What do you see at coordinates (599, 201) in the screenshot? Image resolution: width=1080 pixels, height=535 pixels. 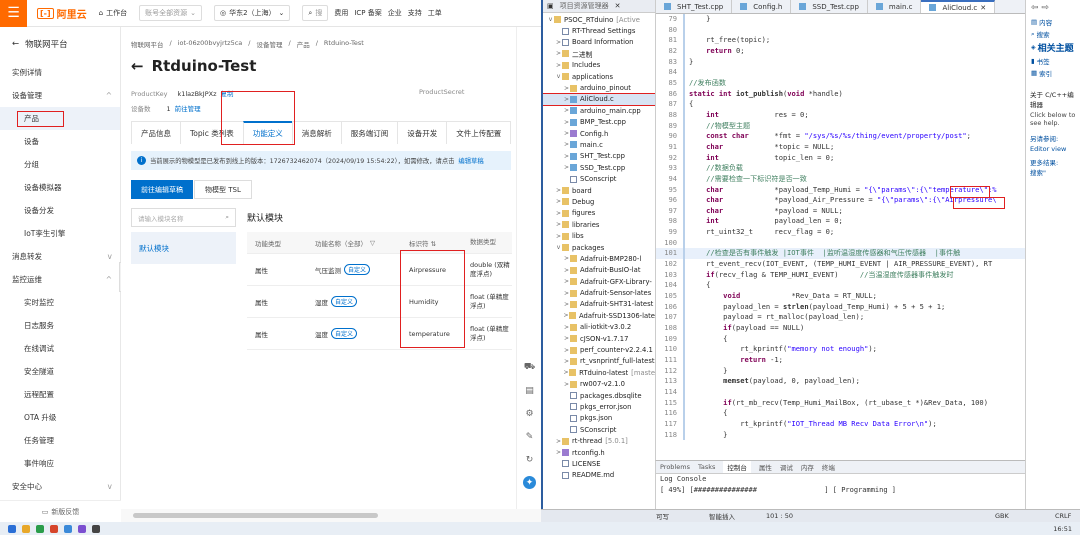 I see `tree-item: > Debug` at bounding box center [599, 201].